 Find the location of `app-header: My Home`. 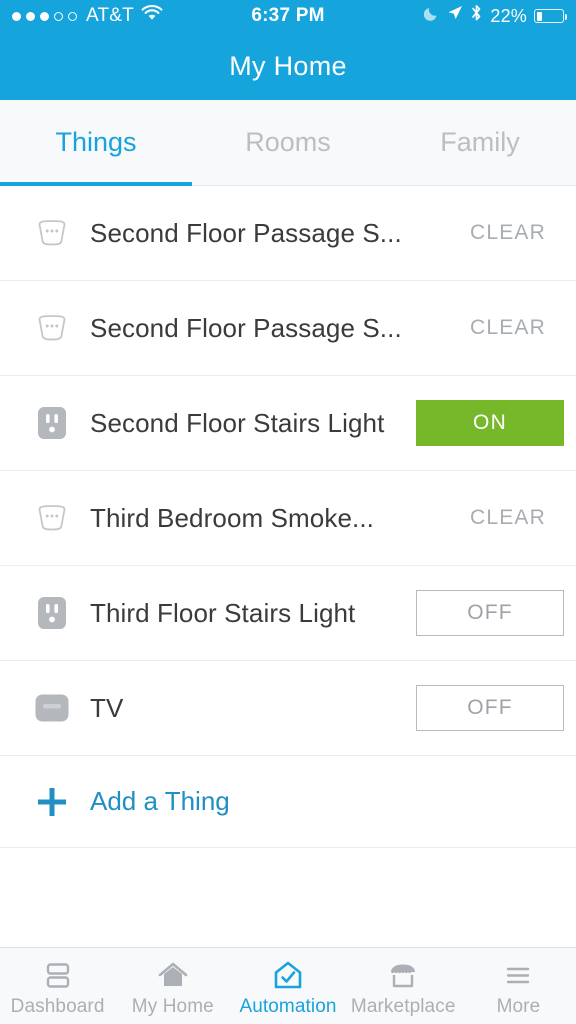

app-header: My Home is located at coordinates (288, 66).